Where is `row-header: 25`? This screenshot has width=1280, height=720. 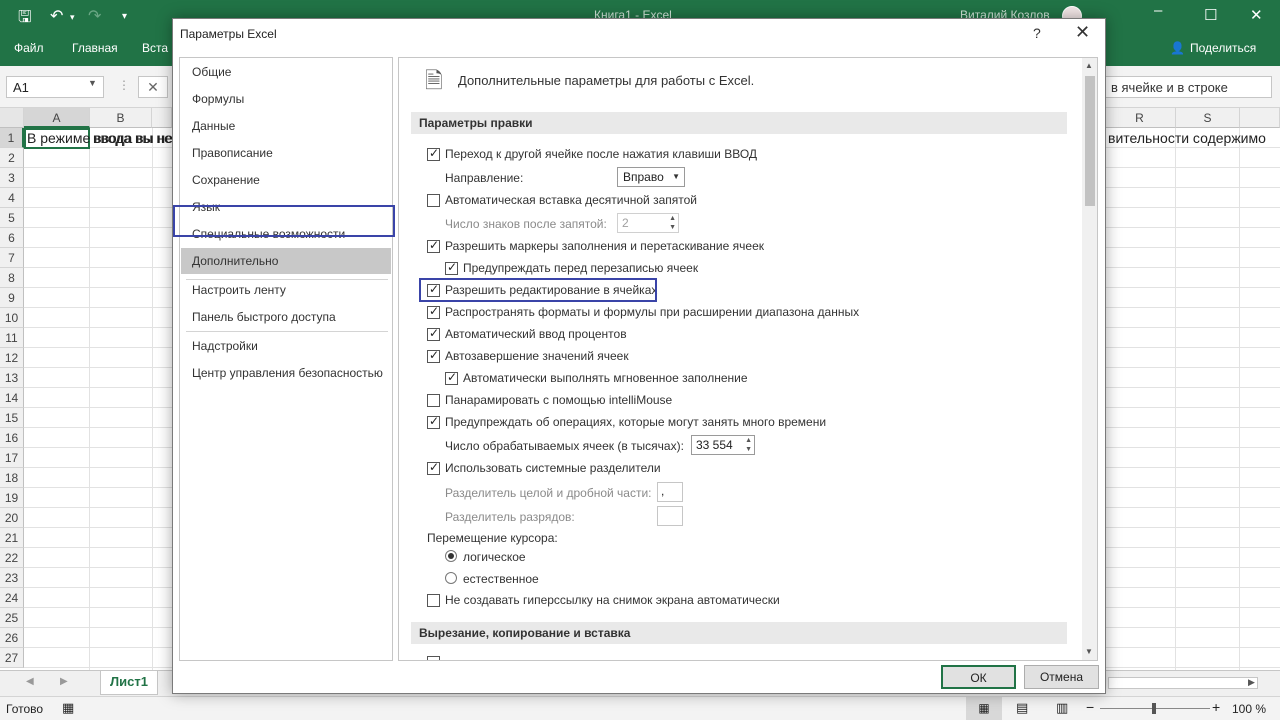 row-header: 25 is located at coordinates (12, 618).